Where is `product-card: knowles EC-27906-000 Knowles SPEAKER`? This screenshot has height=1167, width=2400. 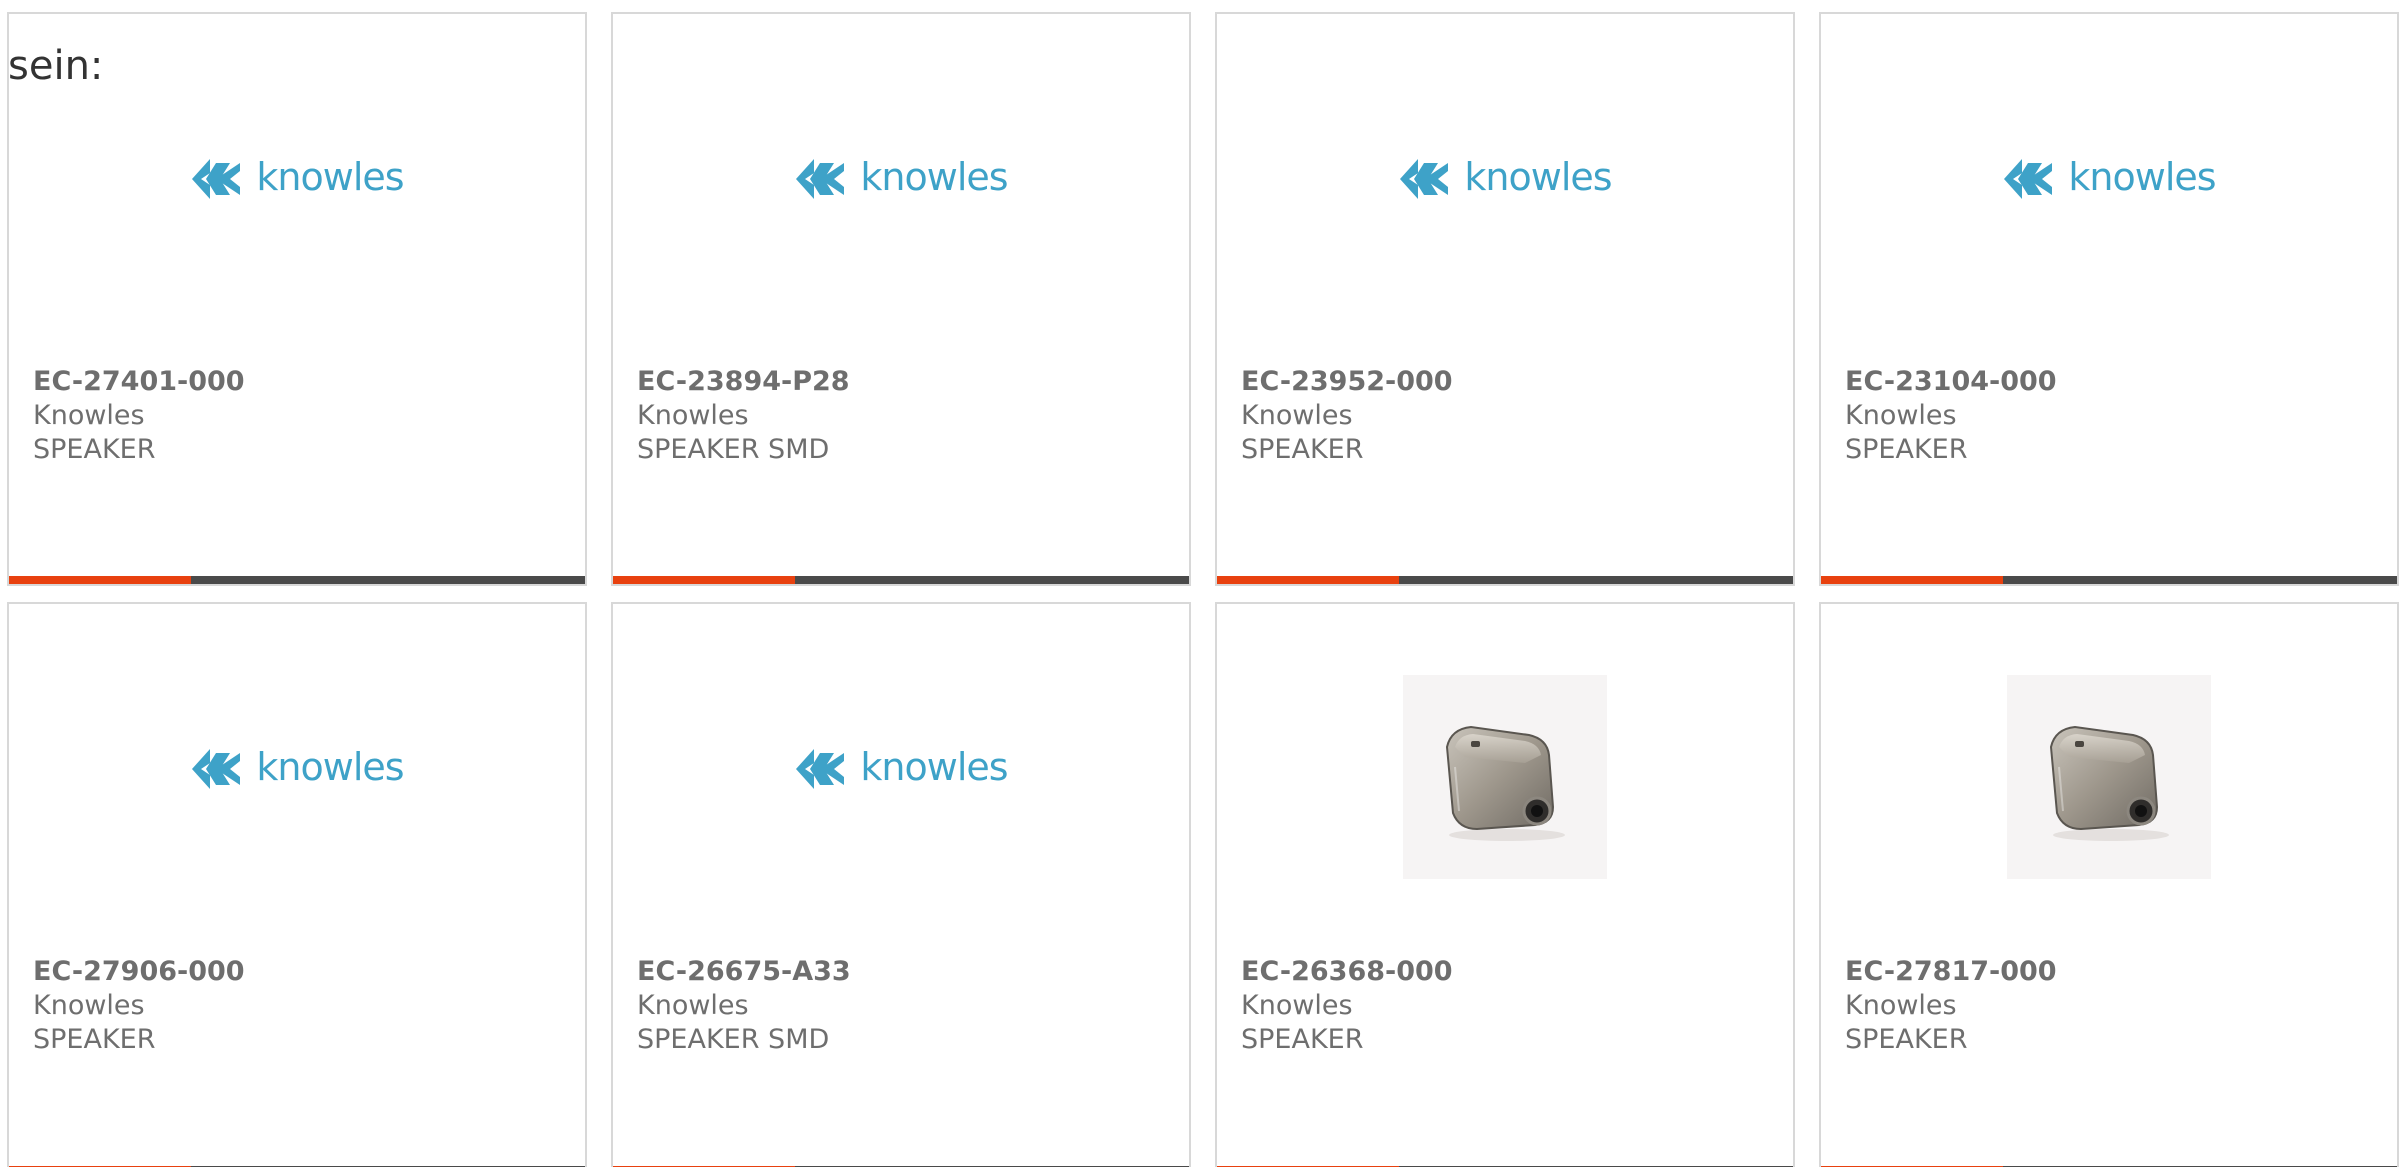
product-card: knowles EC-27906-000 Knowles SPEAKER is located at coordinates (297, 884).